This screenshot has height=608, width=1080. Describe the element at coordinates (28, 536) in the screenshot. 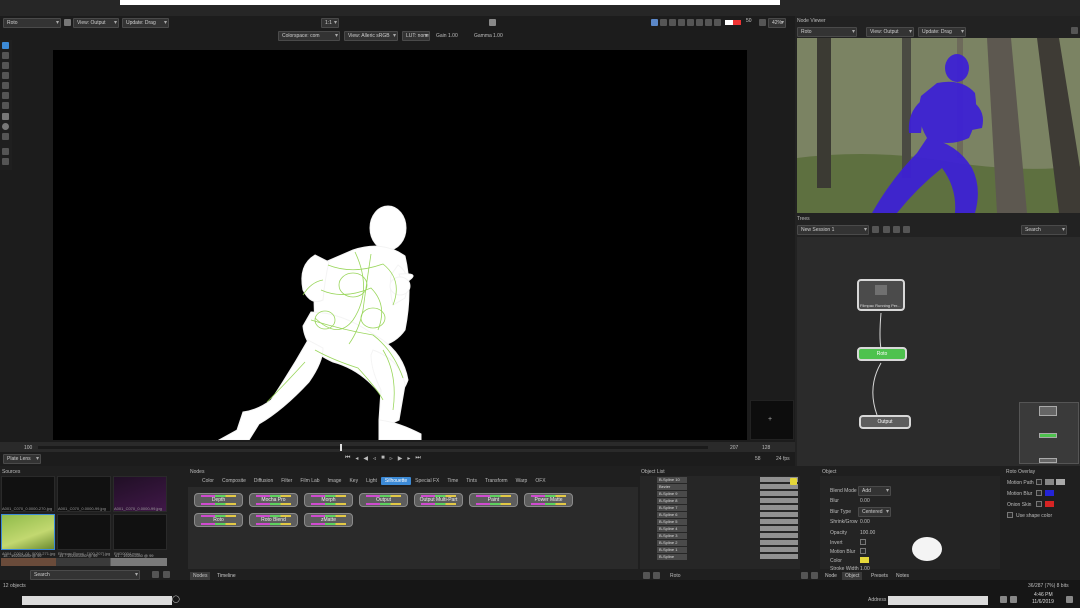

I see `source-thumb-selected: 18 - 1920x1080 @ 99` at that location.